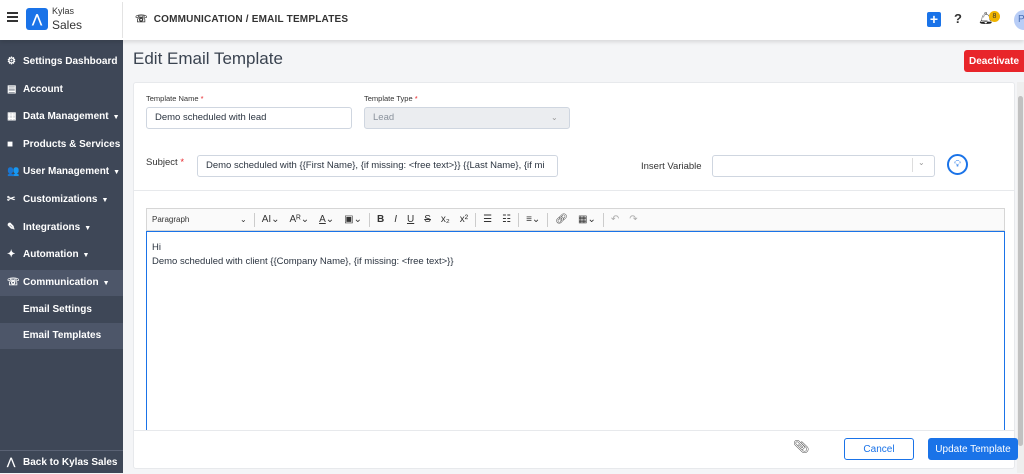 The image size is (1024, 474). I want to click on add-button: +, so click(934, 19).